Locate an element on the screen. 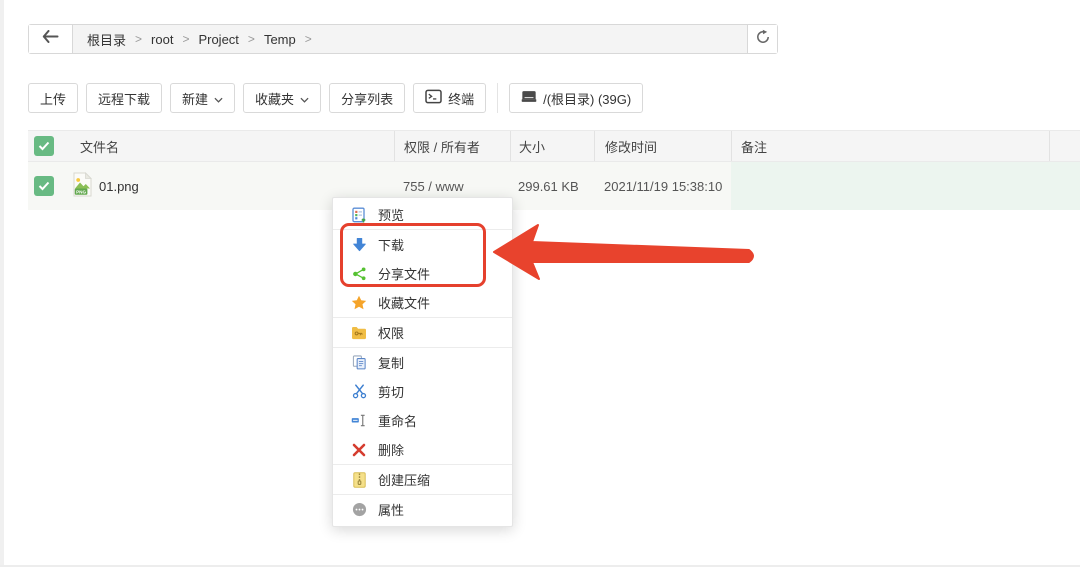  back-button is located at coordinates (51, 39).